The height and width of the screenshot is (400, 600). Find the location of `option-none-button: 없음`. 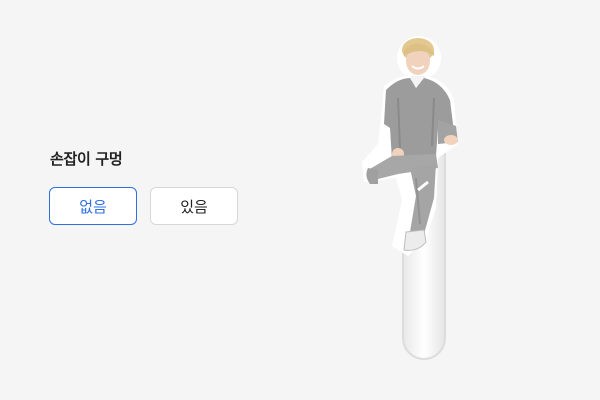

option-none-button: 없음 is located at coordinates (93, 206).